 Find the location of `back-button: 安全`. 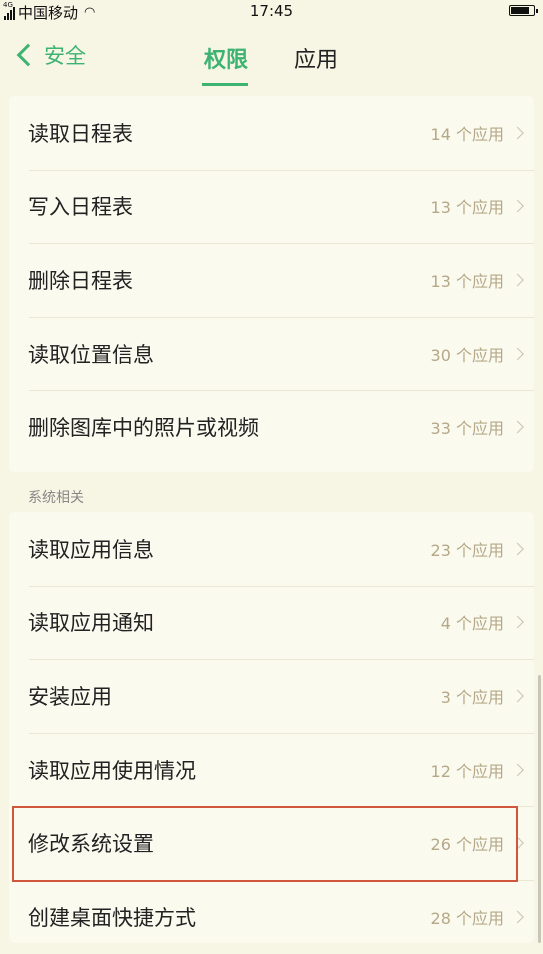

back-button: 安全 is located at coordinates (50, 55).